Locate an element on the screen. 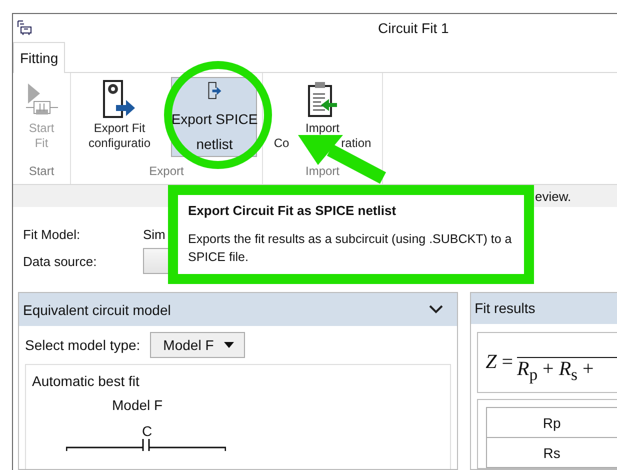  app-icon is located at coordinates (25, 28).